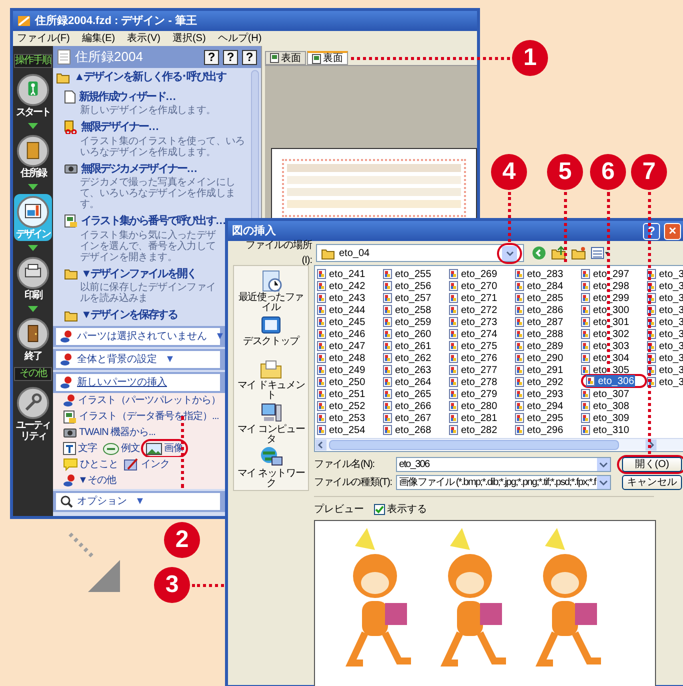 The image size is (683, 686). I want to click on tab: 裏面, so click(327, 58).